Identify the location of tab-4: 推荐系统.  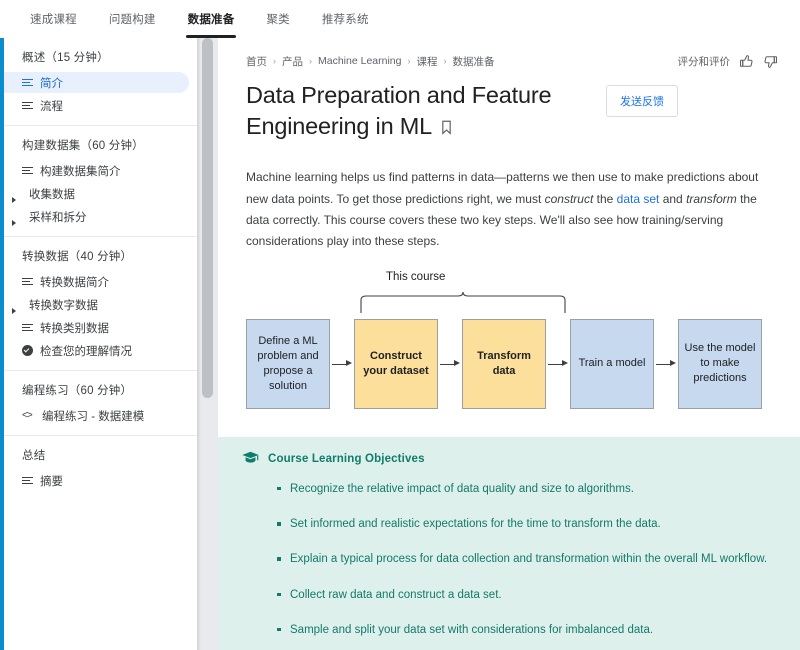
(345, 19).